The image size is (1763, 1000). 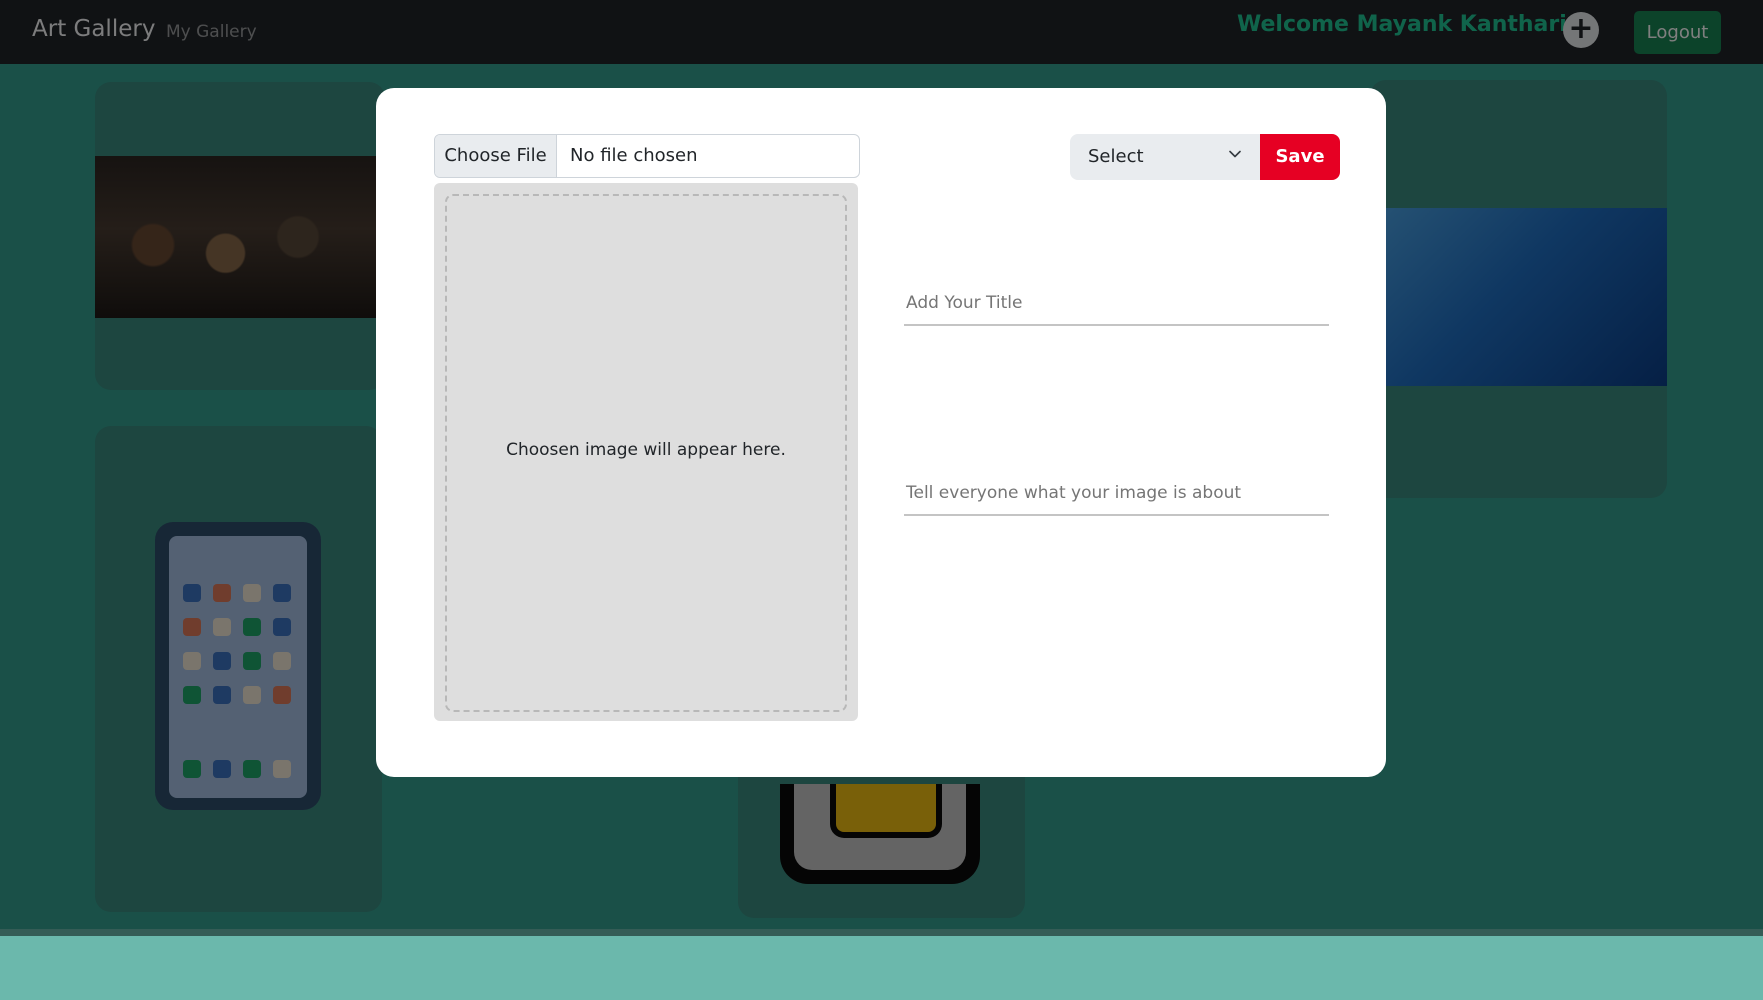 What do you see at coordinates (1116, 156) in the screenshot?
I see `select-value: Select` at bounding box center [1116, 156].